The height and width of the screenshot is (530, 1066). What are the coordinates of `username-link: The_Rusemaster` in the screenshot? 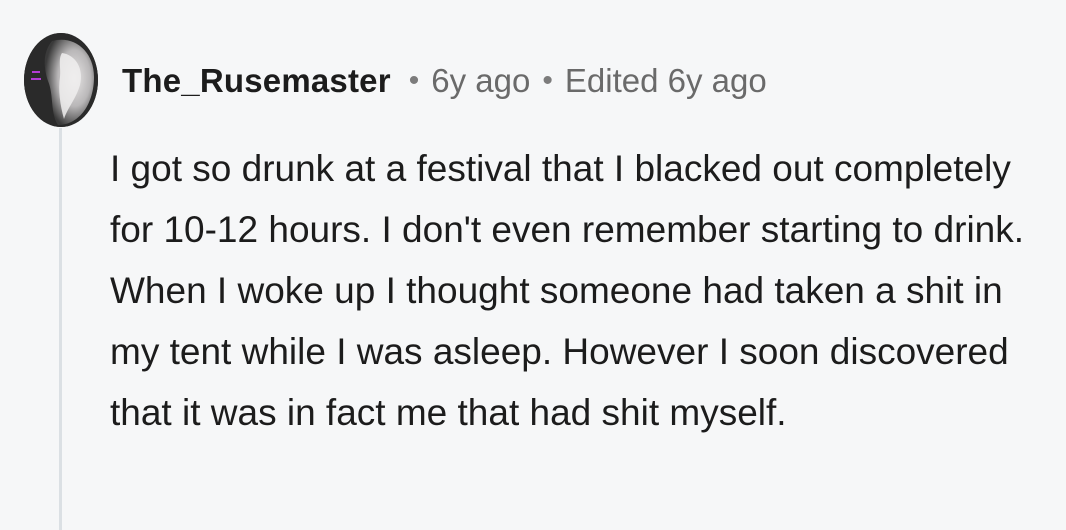 It's located at (256, 81).